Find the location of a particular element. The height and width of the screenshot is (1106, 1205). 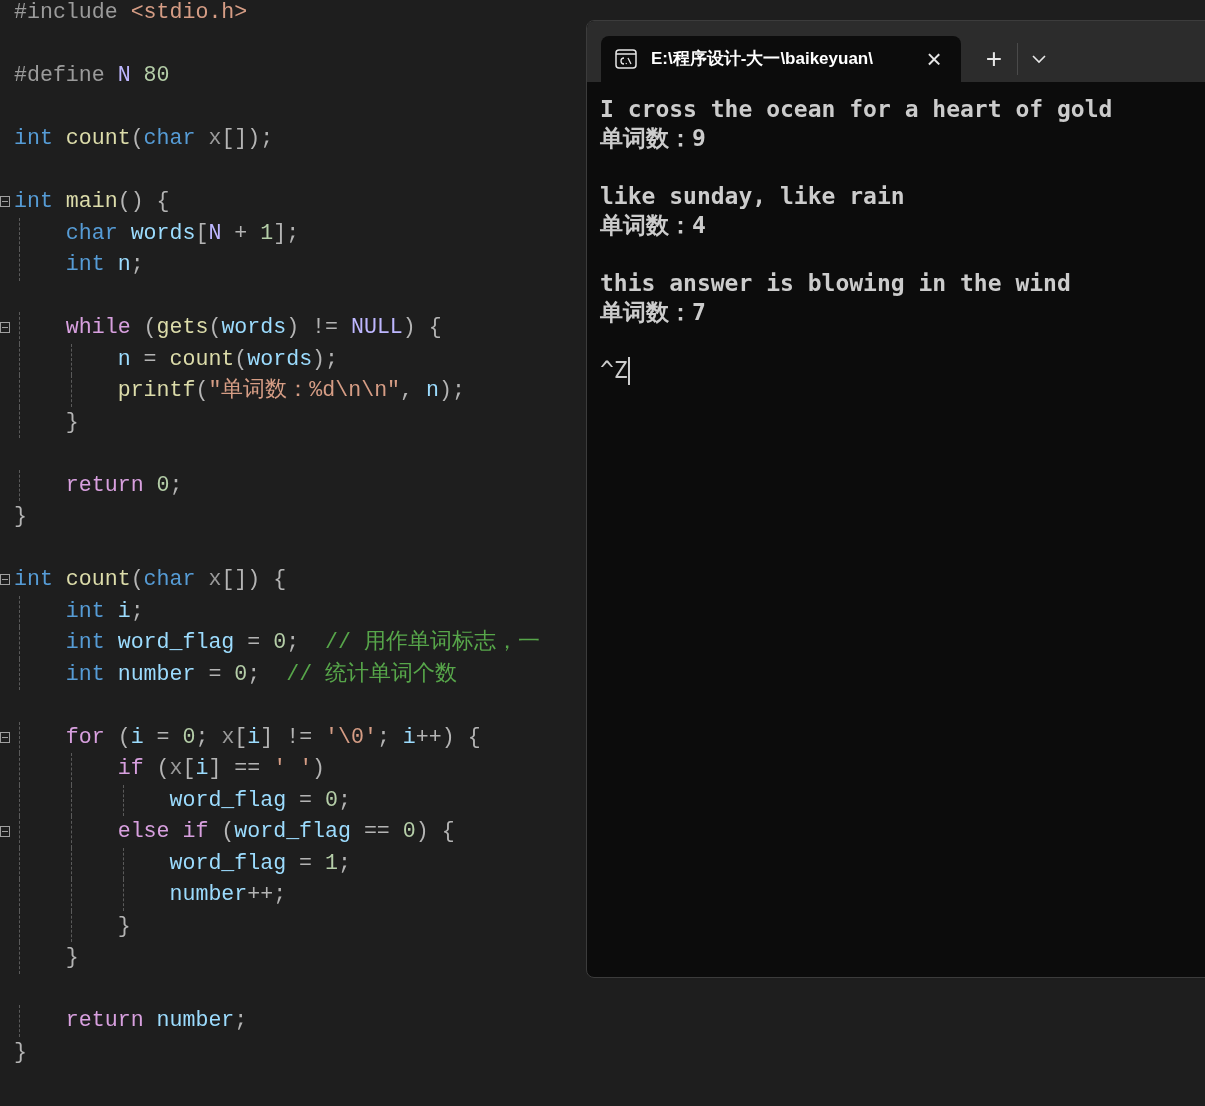

terminal-tab: E:\程序设计-大一\baikeyuan\ × is located at coordinates (781, 59).